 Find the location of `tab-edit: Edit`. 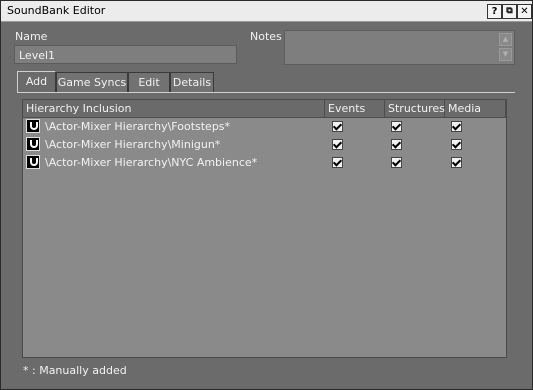

tab-edit: Edit is located at coordinates (149, 82).